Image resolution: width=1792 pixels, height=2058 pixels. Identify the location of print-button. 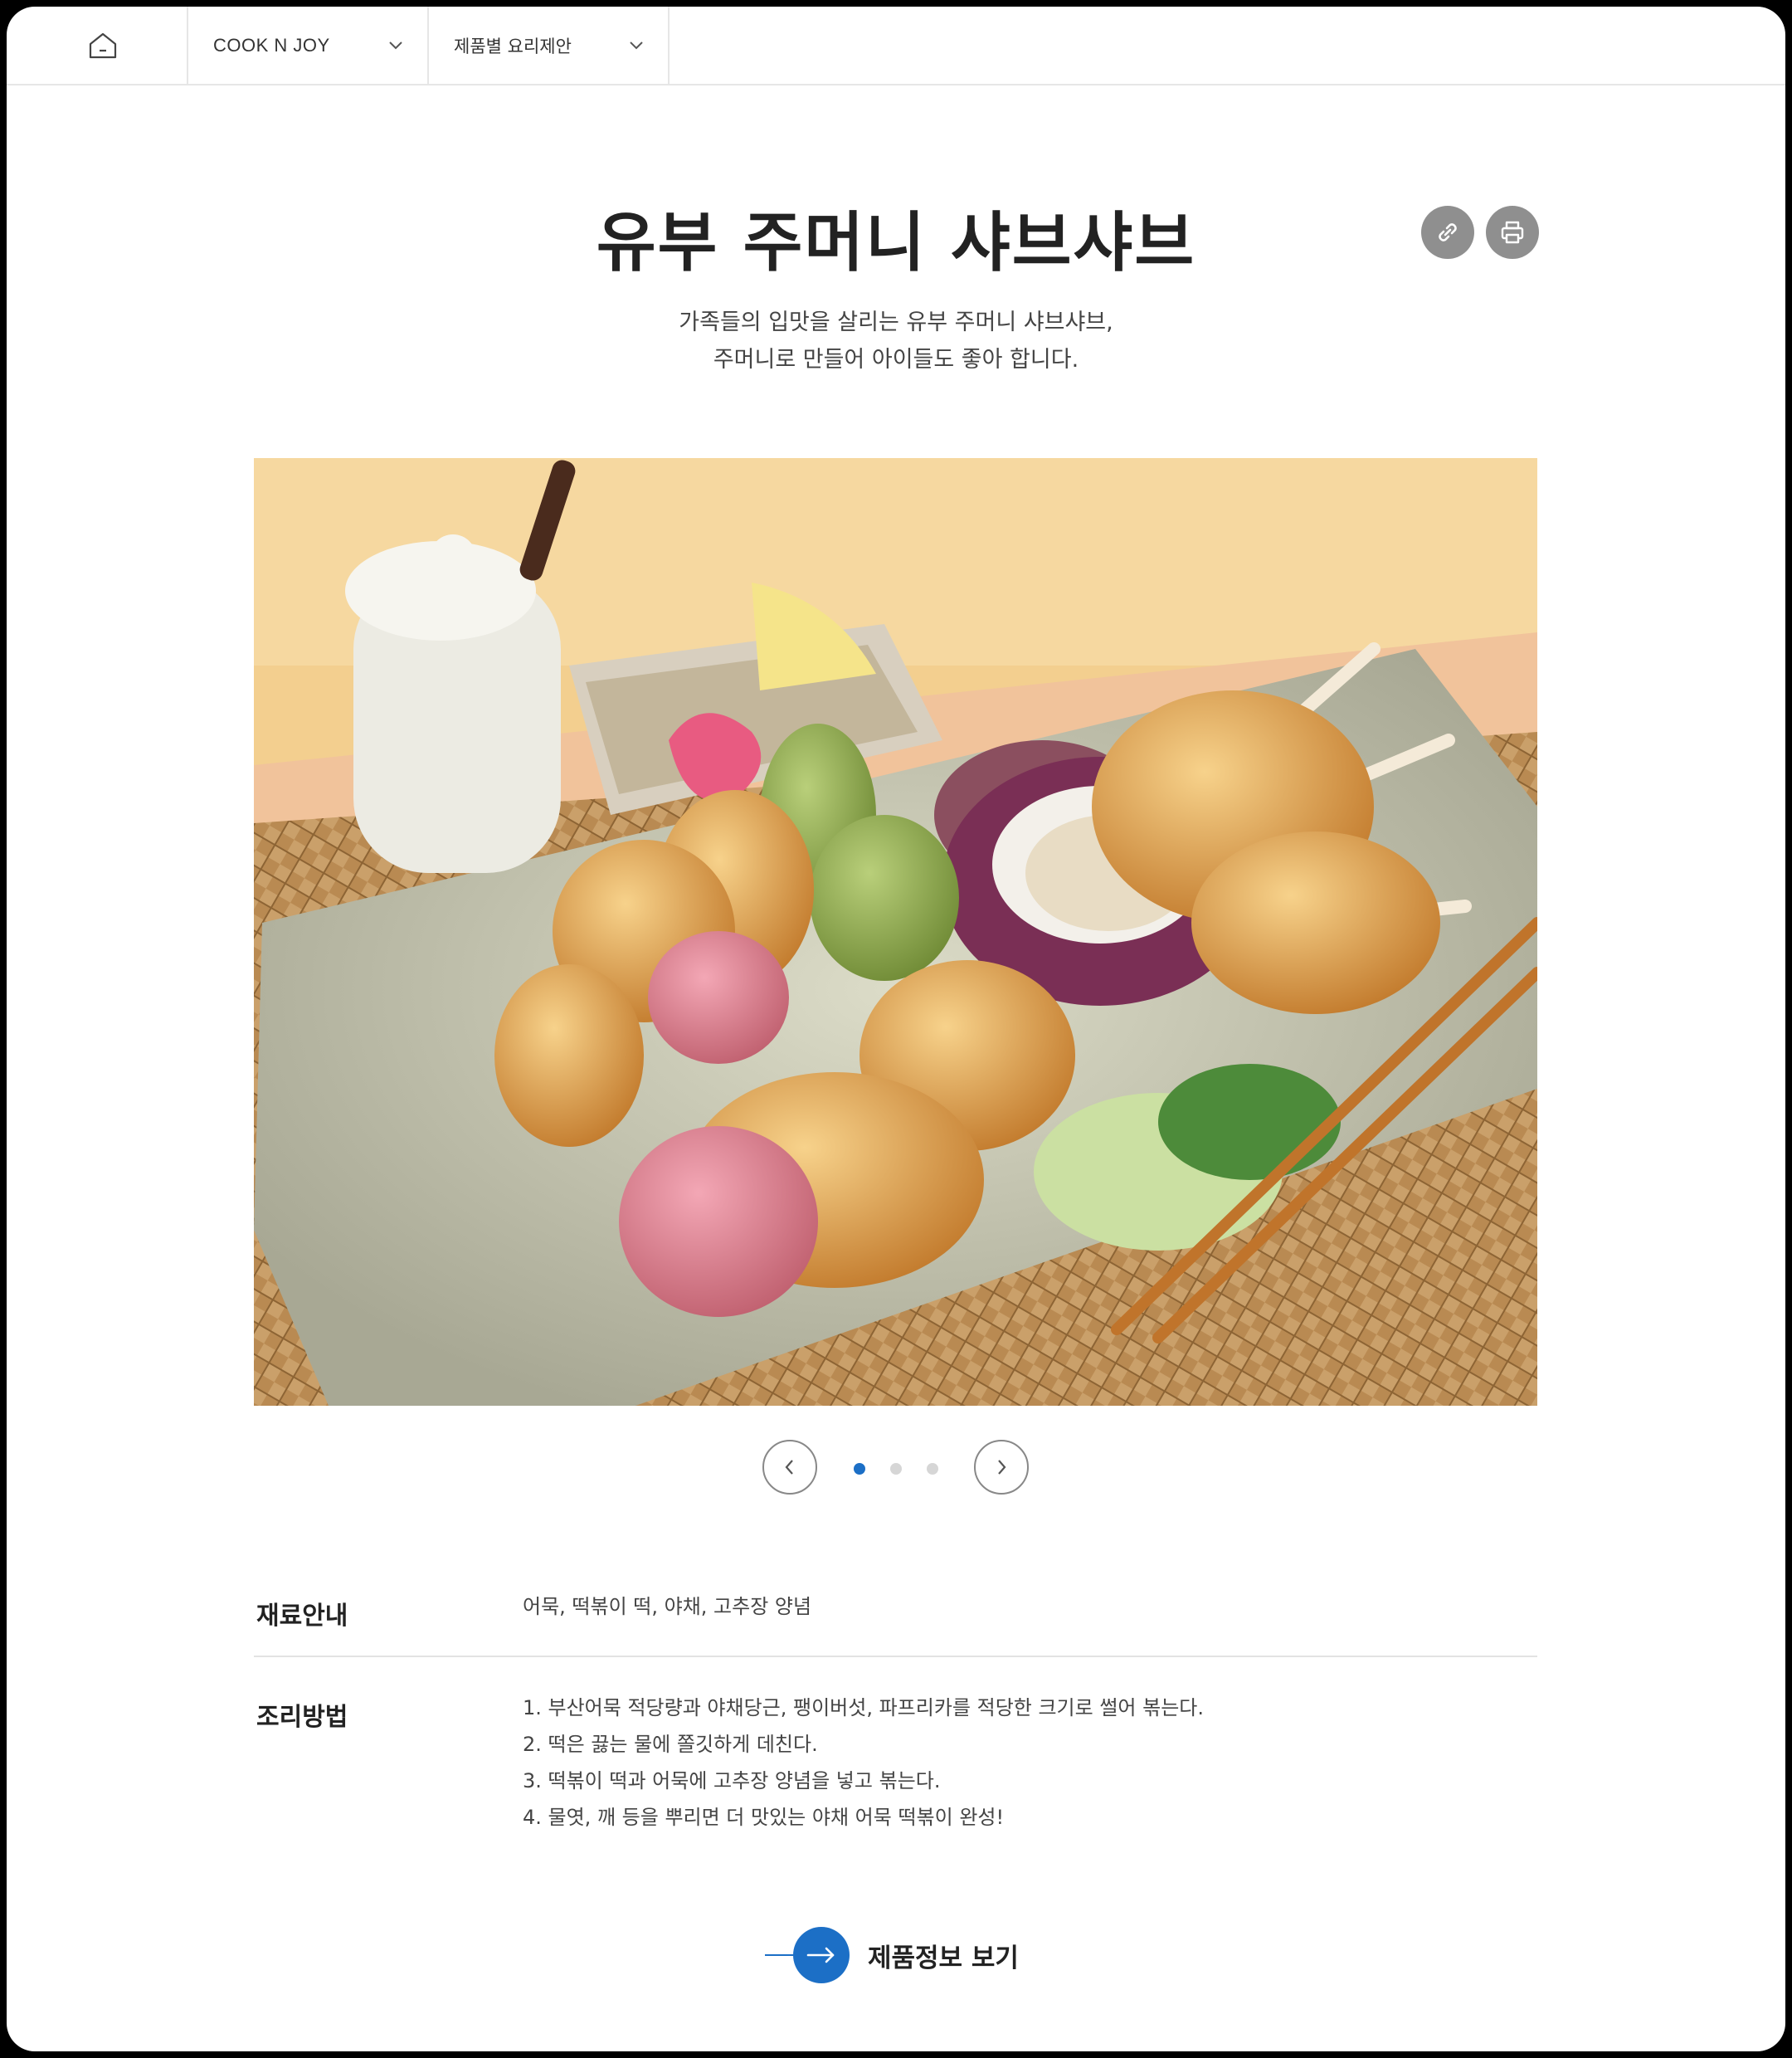
(1512, 232).